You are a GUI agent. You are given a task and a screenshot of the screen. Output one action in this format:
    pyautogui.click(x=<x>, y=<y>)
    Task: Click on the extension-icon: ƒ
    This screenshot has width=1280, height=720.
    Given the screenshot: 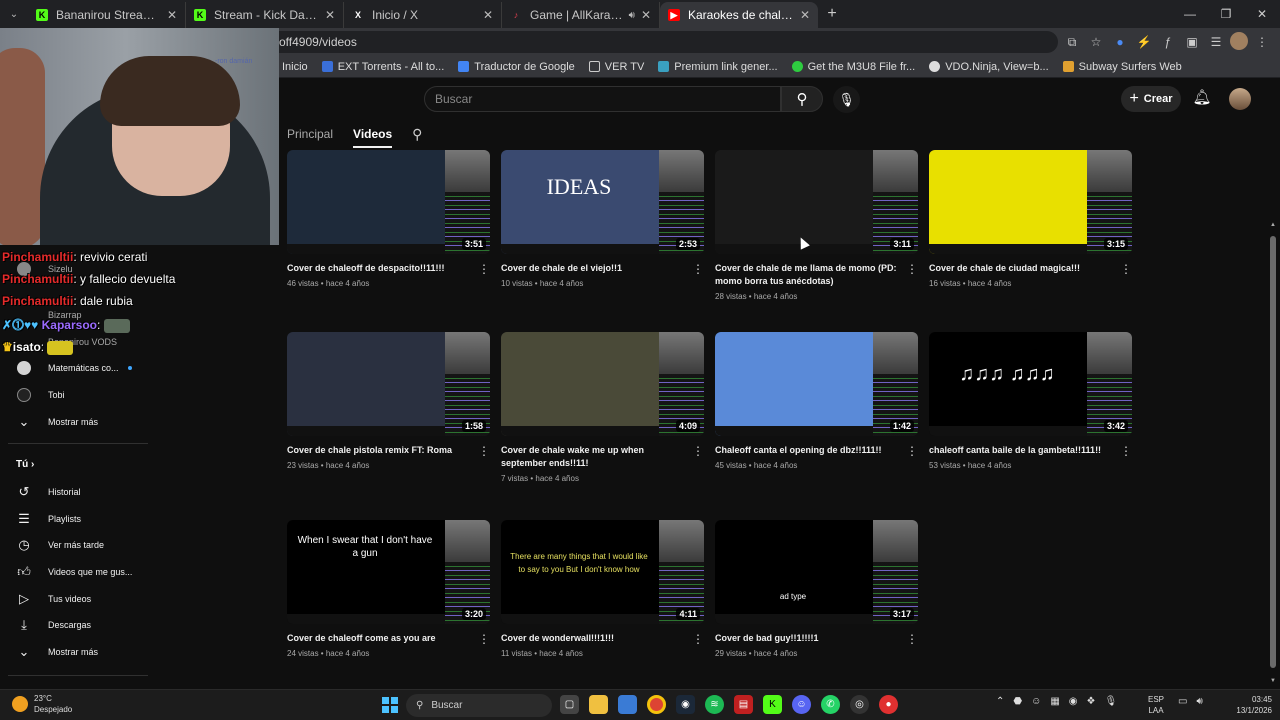 What is the action you would take?
    pyautogui.click(x=1168, y=42)
    